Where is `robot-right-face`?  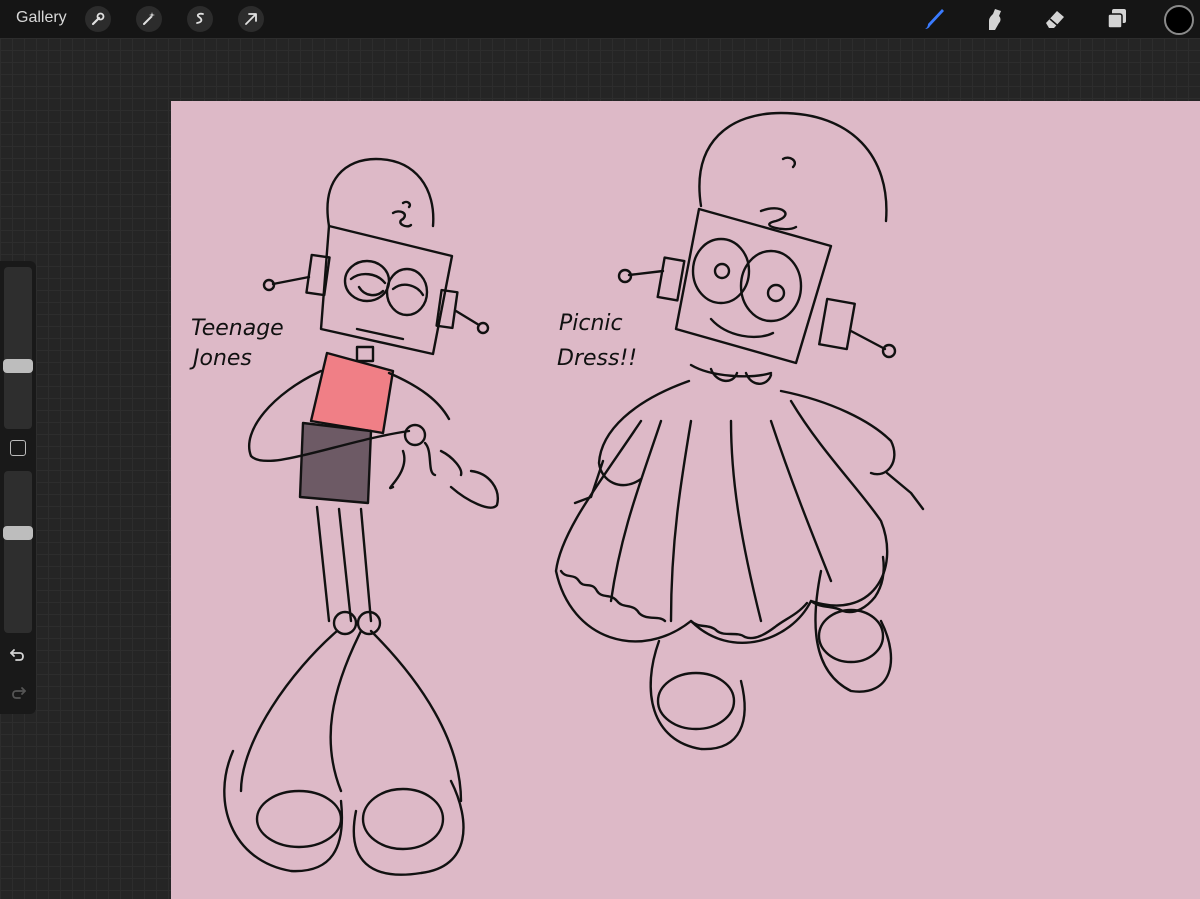 robot-right-face is located at coordinates (753, 286).